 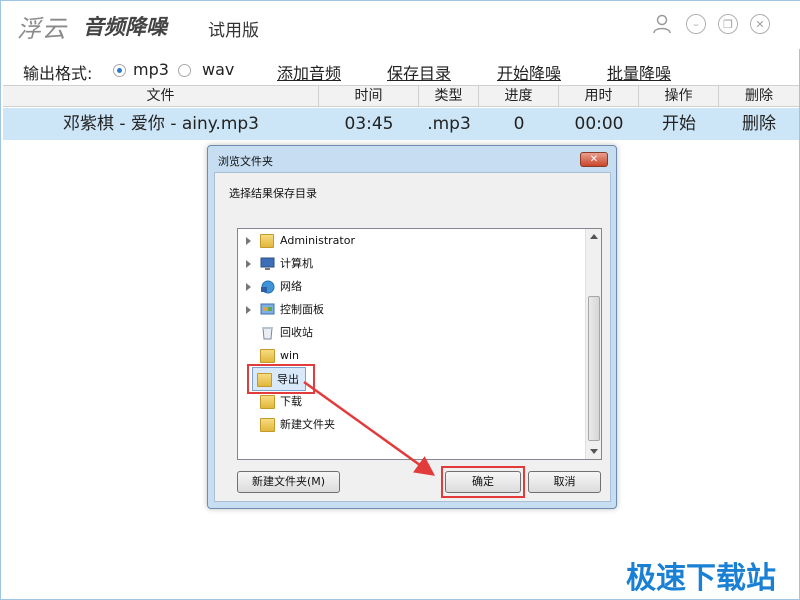 I want to click on annotation-arrow, so click(x=369, y=428).